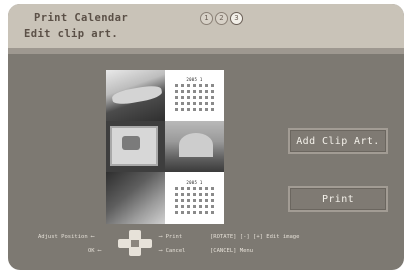  I want to click on add-clip-art-button: Add Clip Art., so click(338, 141).